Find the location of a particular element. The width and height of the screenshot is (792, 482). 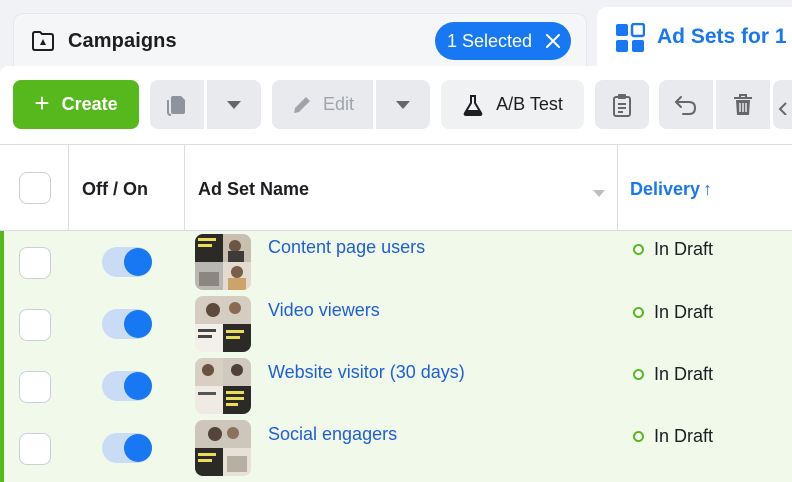

sort-up-icon: ↑ is located at coordinates (708, 189).